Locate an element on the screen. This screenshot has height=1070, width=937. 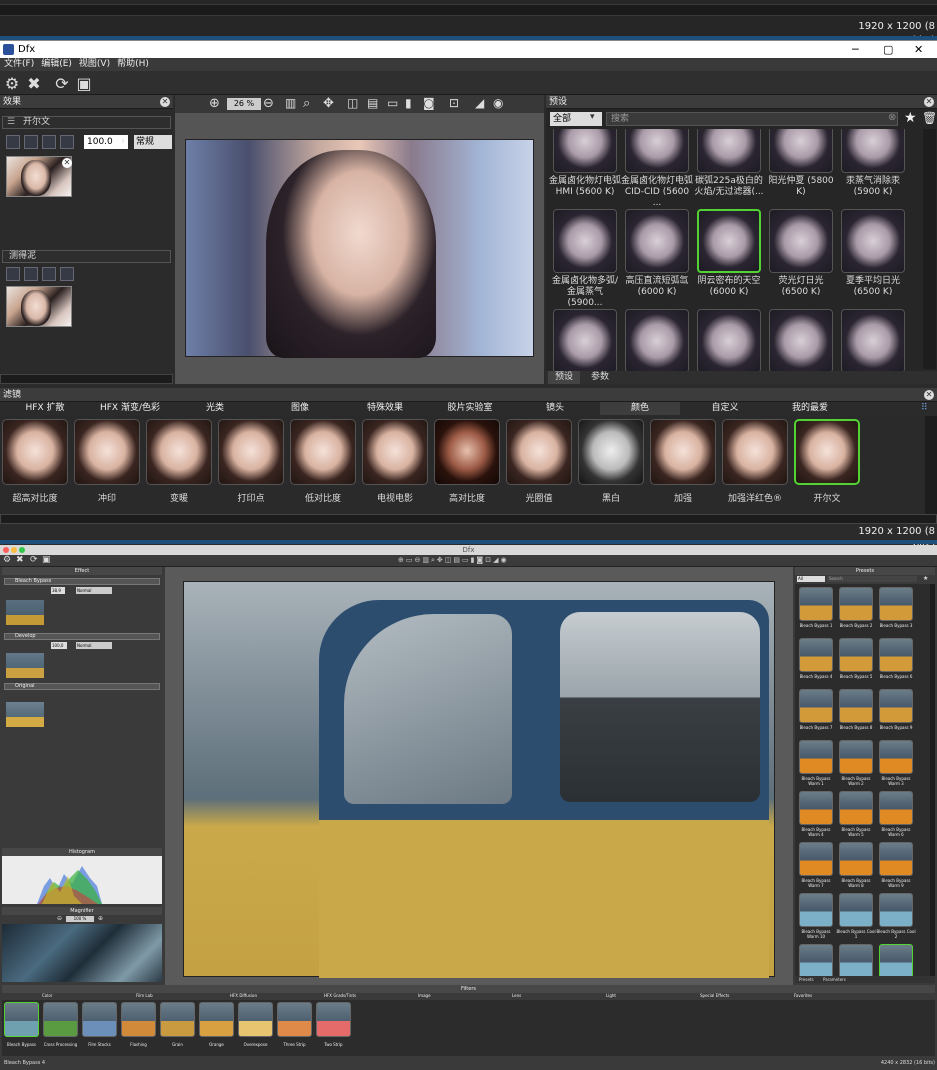
filter-category-tab: HFX 渐变/色彩 is located at coordinates (130, 408).